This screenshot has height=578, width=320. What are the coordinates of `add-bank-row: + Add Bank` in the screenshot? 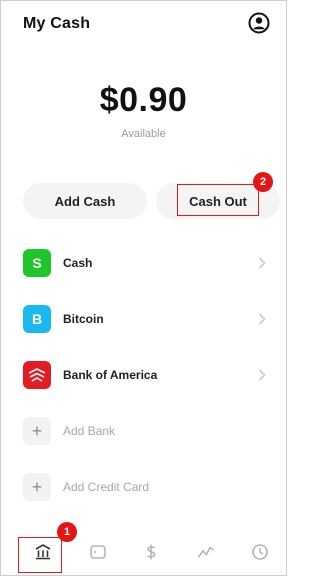 It's located at (147, 431).